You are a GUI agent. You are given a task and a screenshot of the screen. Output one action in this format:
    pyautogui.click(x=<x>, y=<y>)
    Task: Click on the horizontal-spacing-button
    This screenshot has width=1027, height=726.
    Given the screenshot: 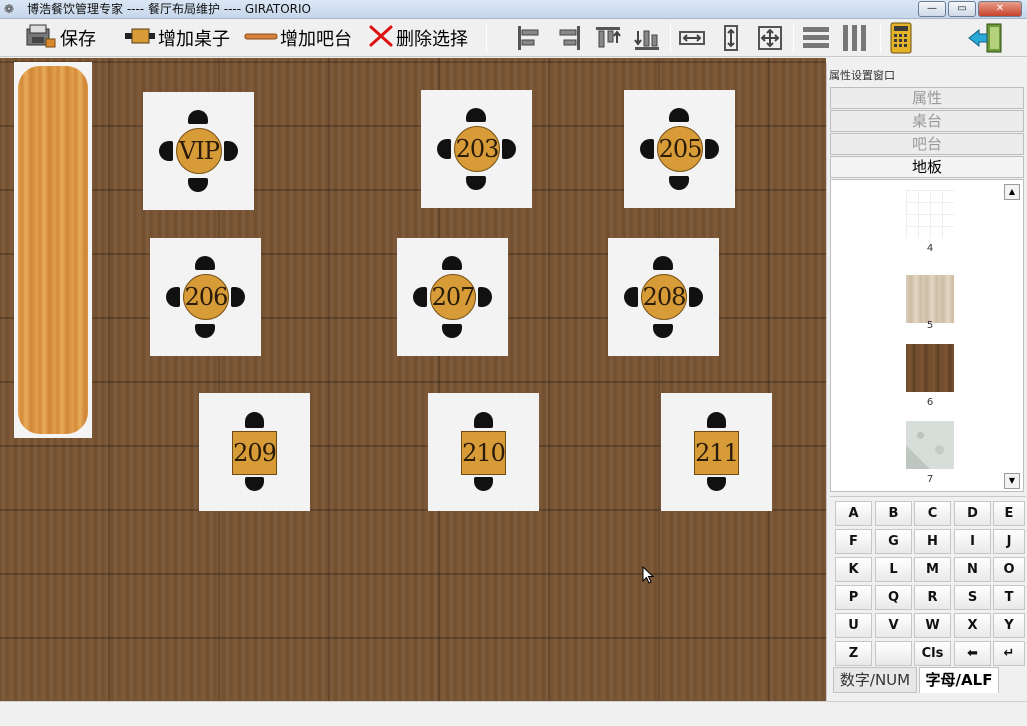 What is the action you would take?
    pyautogui.click(x=816, y=38)
    